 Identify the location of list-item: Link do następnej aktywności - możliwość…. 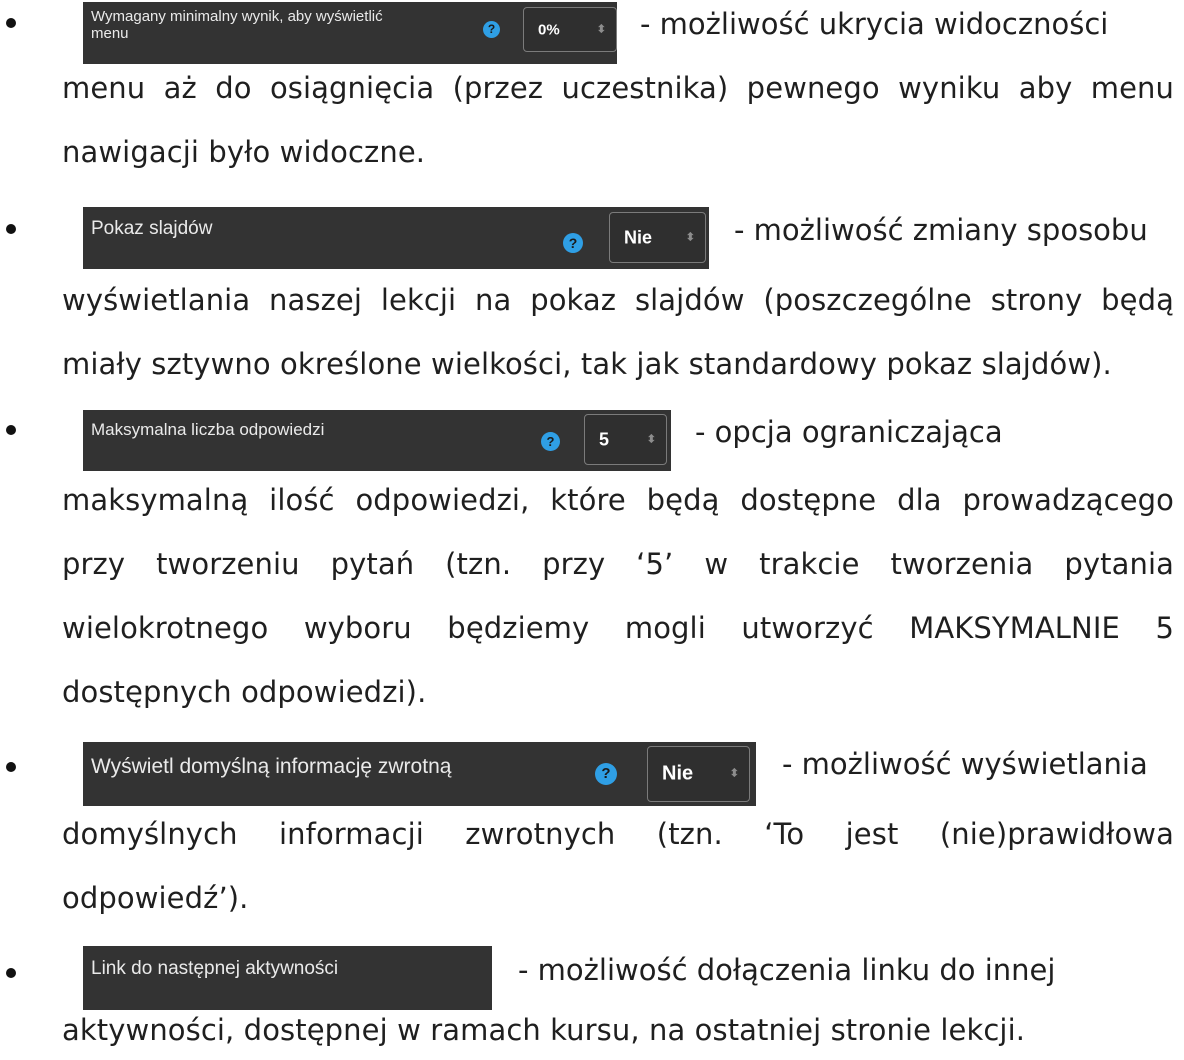
(592, 999).